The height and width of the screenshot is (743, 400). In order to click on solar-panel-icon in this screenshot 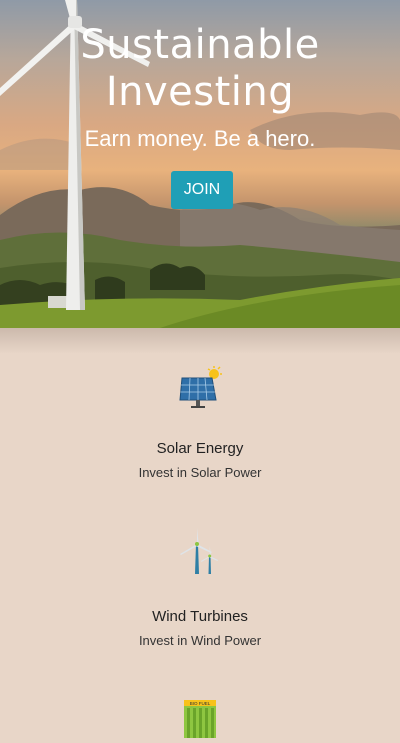, I will do `click(200, 388)`.